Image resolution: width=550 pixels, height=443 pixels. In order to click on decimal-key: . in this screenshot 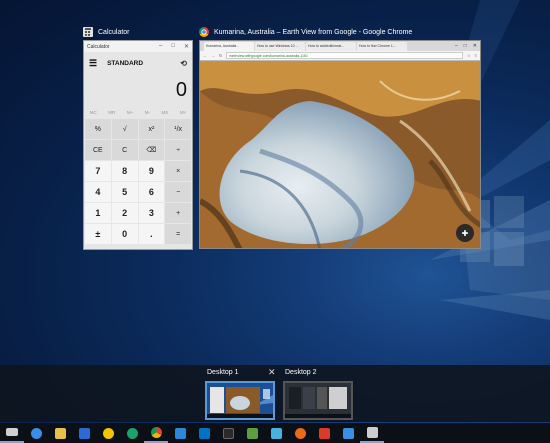, I will do `click(151, 234)`.